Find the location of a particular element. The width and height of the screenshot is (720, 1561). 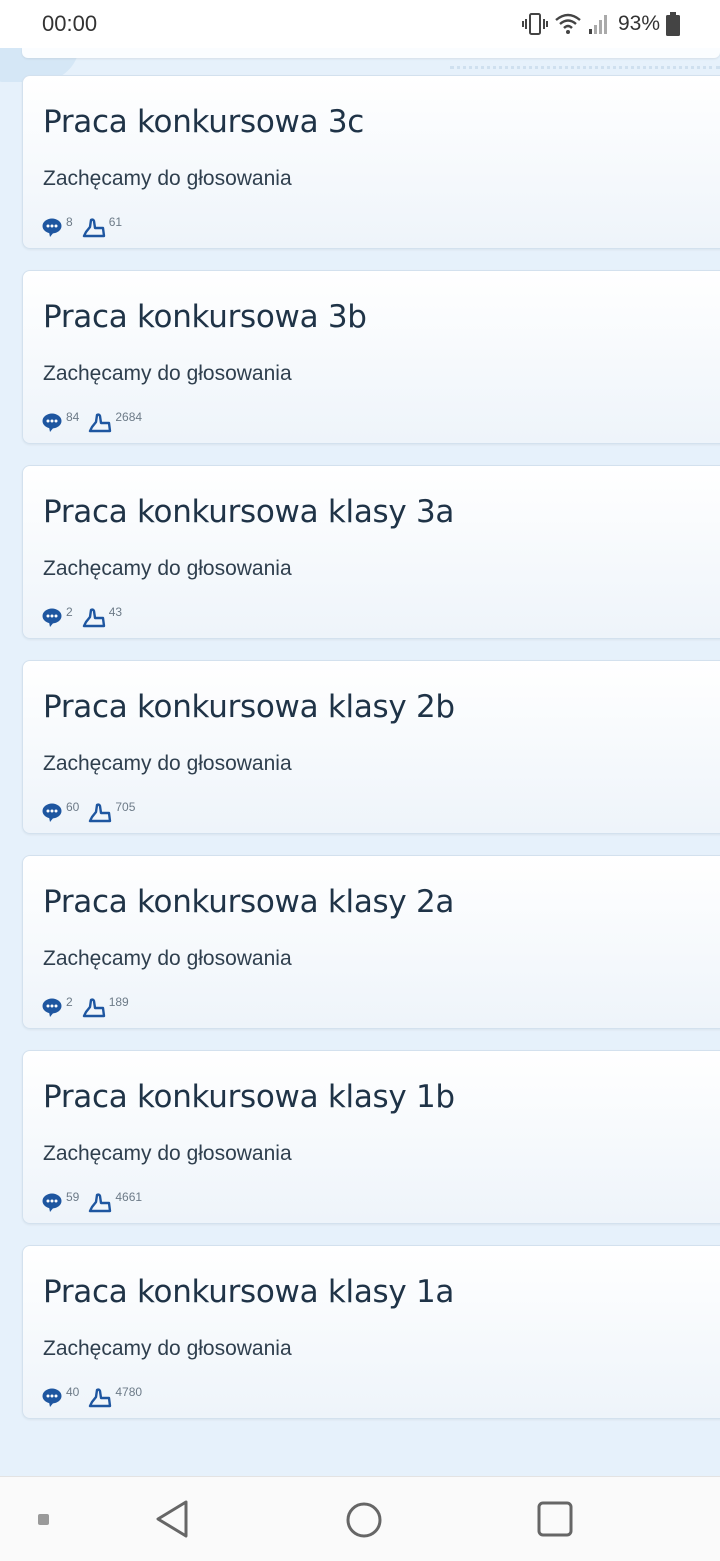

status-time: 00:00 is located at coordinates (70, 23).